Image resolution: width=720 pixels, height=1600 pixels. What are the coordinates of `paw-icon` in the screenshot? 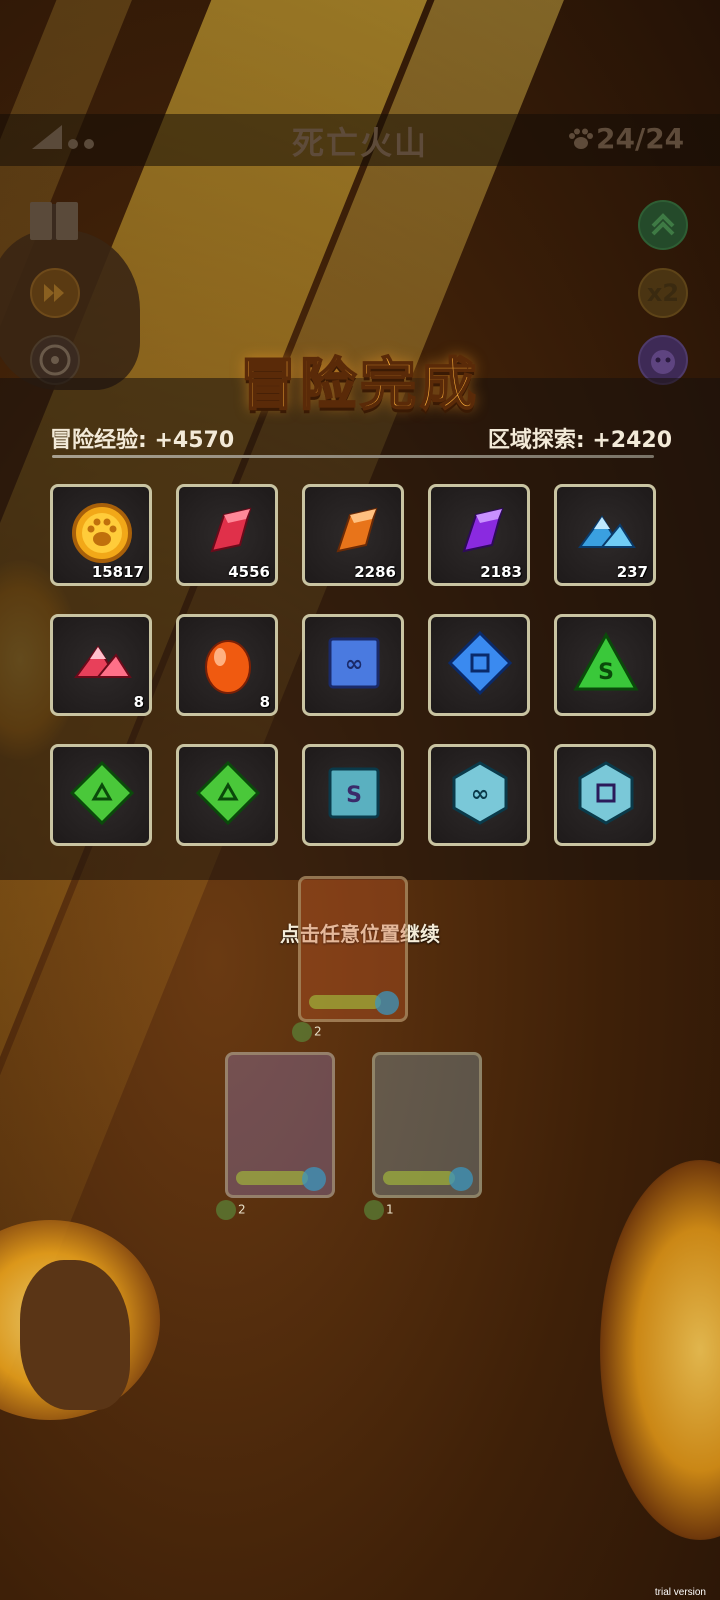 It's located at (581, 138).